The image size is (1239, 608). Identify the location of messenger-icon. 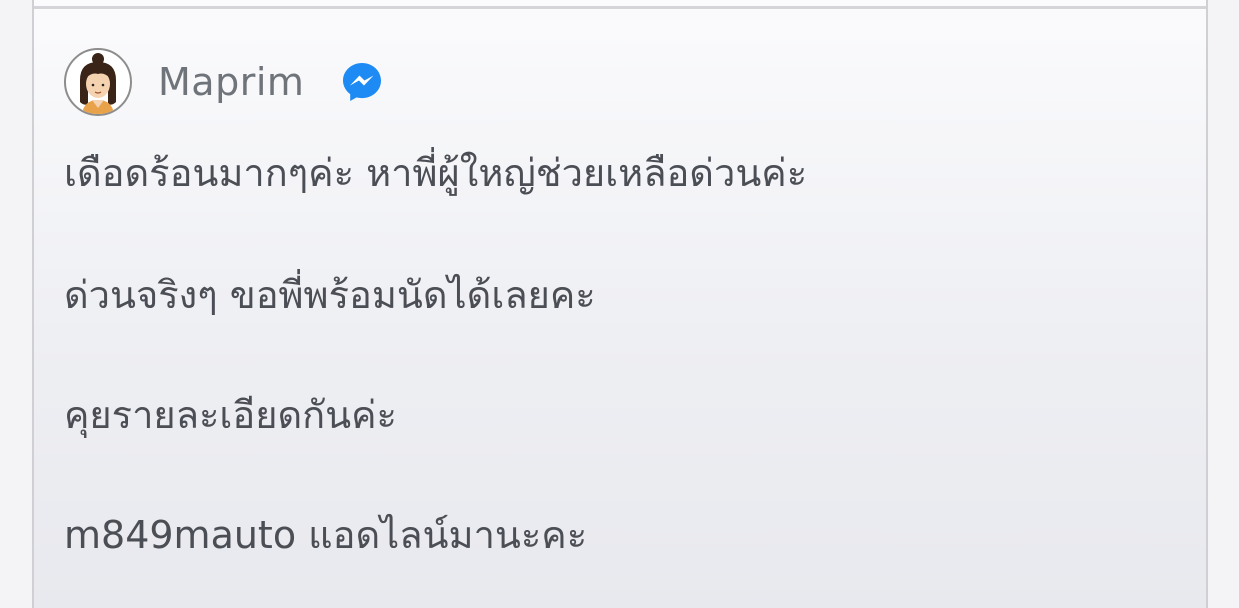
(362, 82).